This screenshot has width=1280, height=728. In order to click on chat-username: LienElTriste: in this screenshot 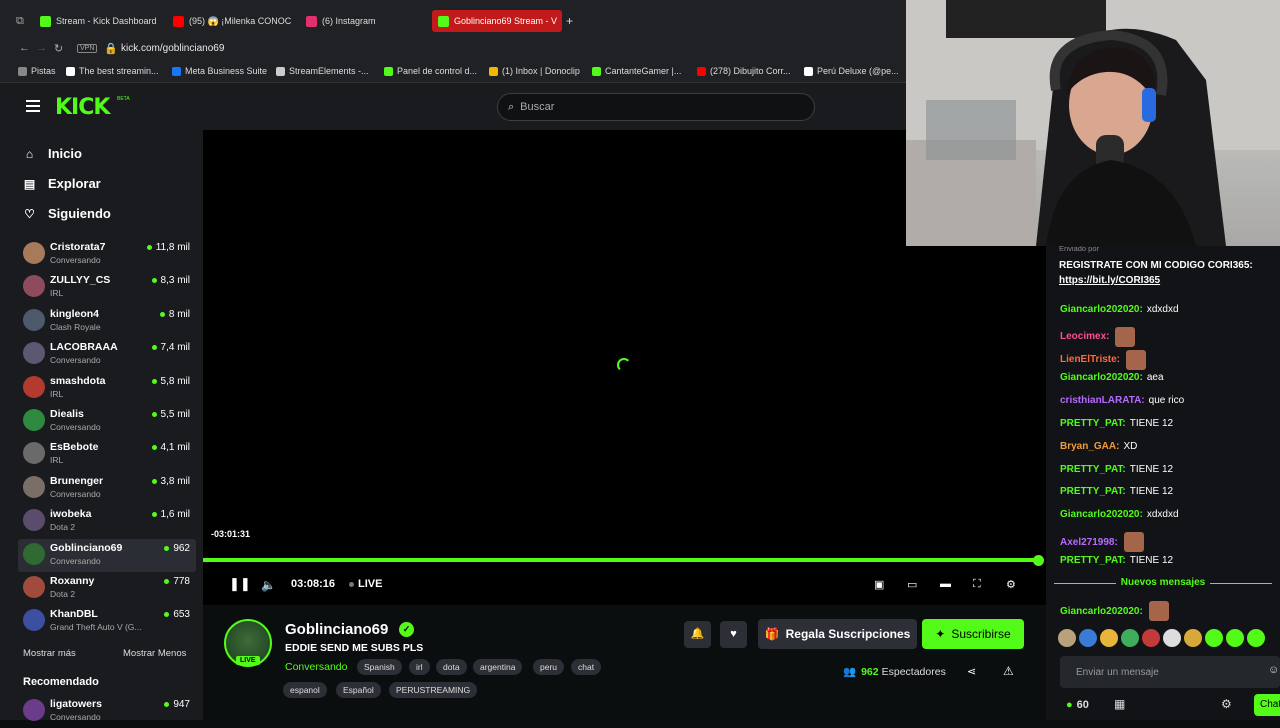, I will do `click(1090, 359)`.